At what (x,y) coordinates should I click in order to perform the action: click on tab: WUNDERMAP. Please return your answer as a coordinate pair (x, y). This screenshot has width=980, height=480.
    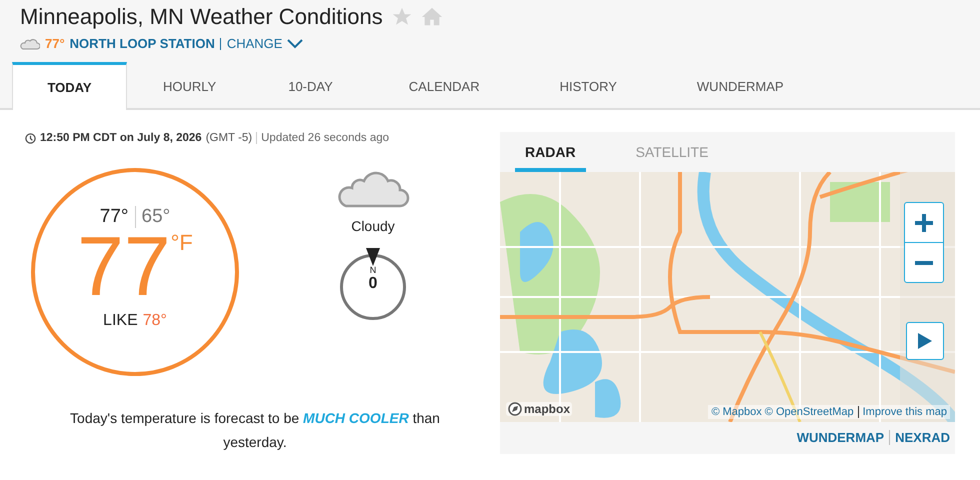
    Looking at the image, I should click on (740, 85).